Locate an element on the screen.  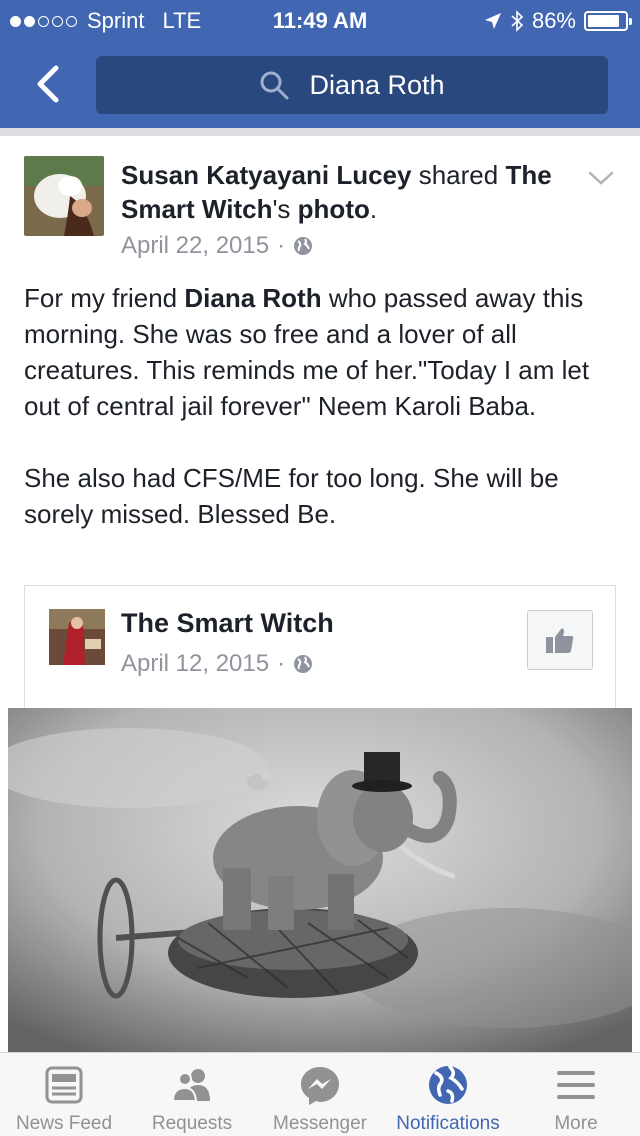
tab-label: More is located at coordinates (576, 1123).